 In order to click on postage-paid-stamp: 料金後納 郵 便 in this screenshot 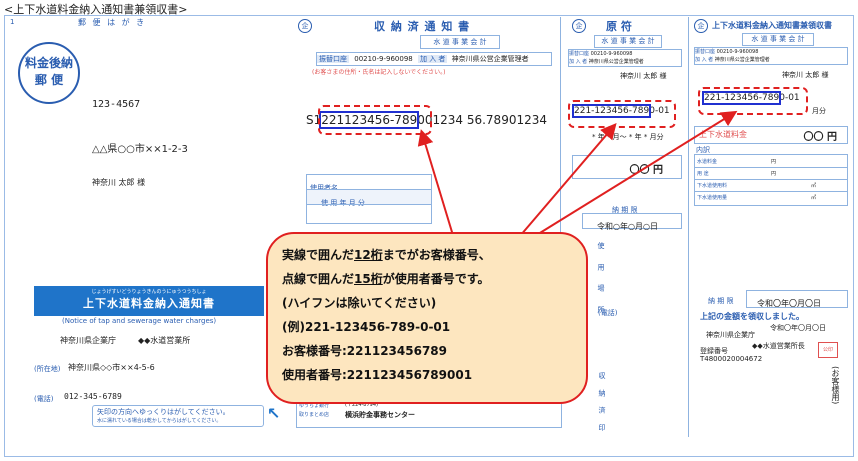, I will do `click(49, 73)`.